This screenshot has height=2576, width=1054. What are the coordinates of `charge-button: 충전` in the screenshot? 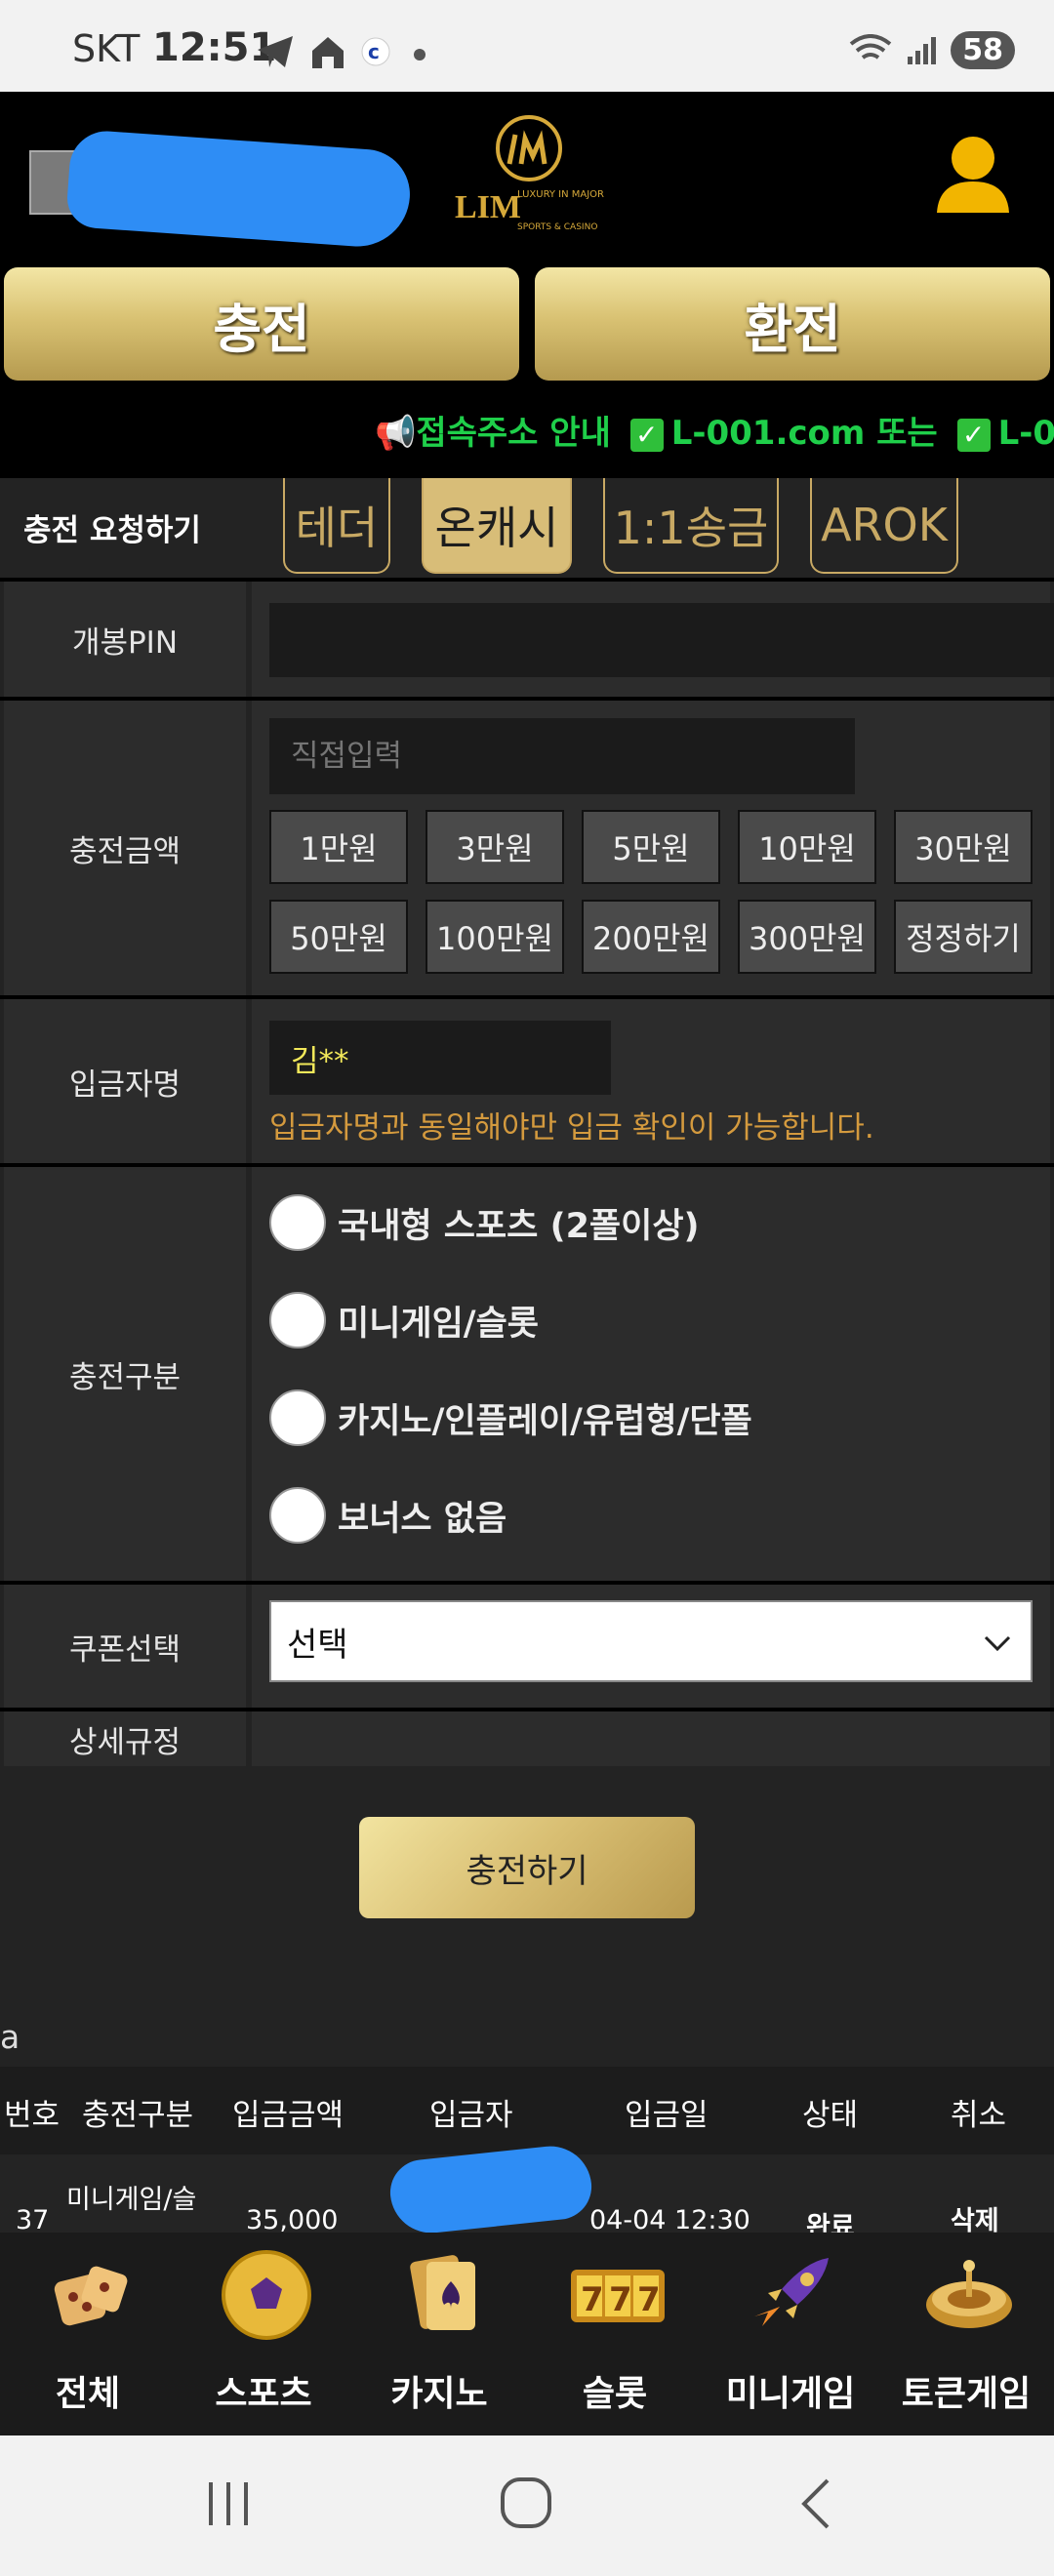 It's located at (261, 324).